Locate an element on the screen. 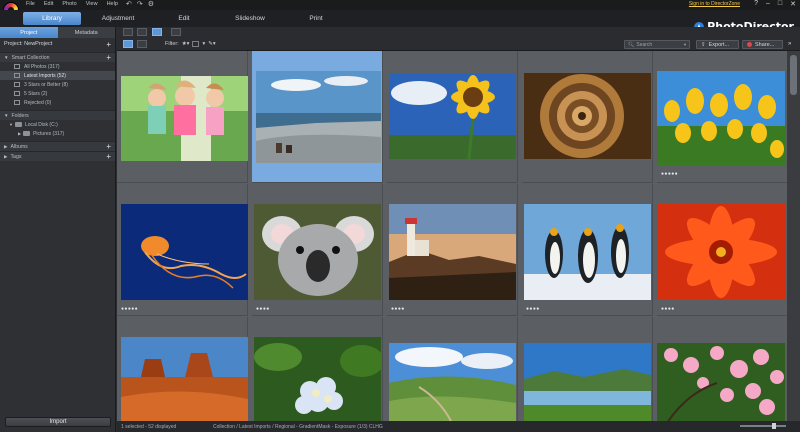 The width and height of the screenshot is (800, 432). help-button: ? is located at coordinates (756, 4).